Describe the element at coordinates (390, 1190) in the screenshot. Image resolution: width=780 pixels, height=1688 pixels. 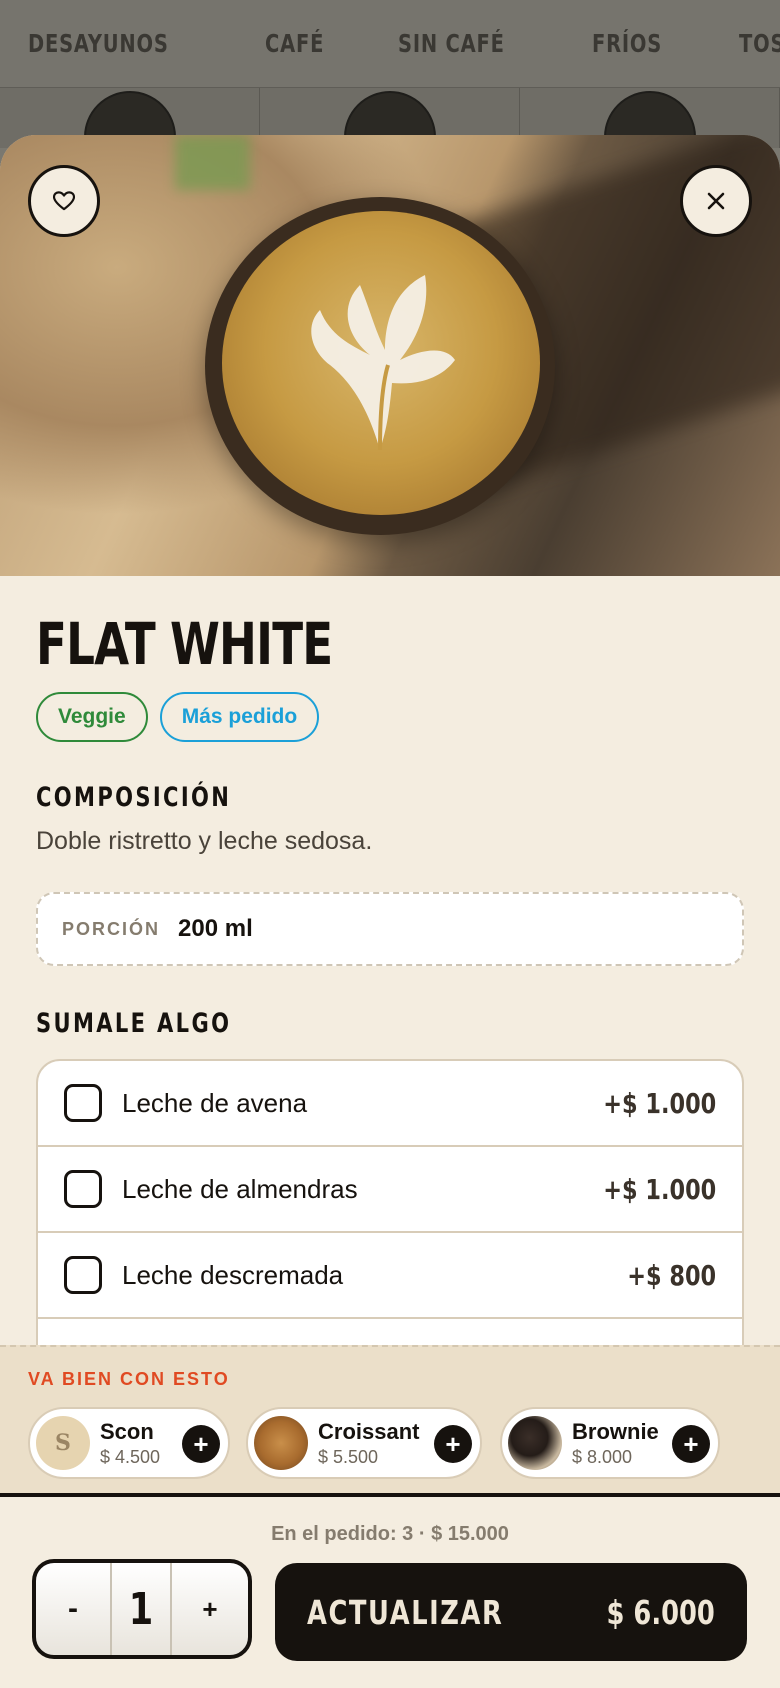
I see `extra-option: Leche de almendras +$ 1.000` at that location.